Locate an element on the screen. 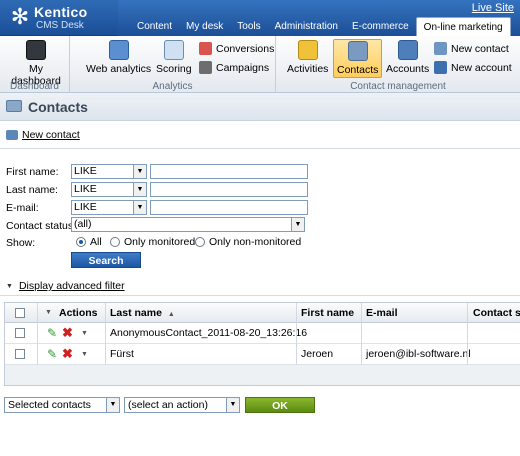  first-name-operator-select: LIKE ▼ is located at coordinates (109, 171).